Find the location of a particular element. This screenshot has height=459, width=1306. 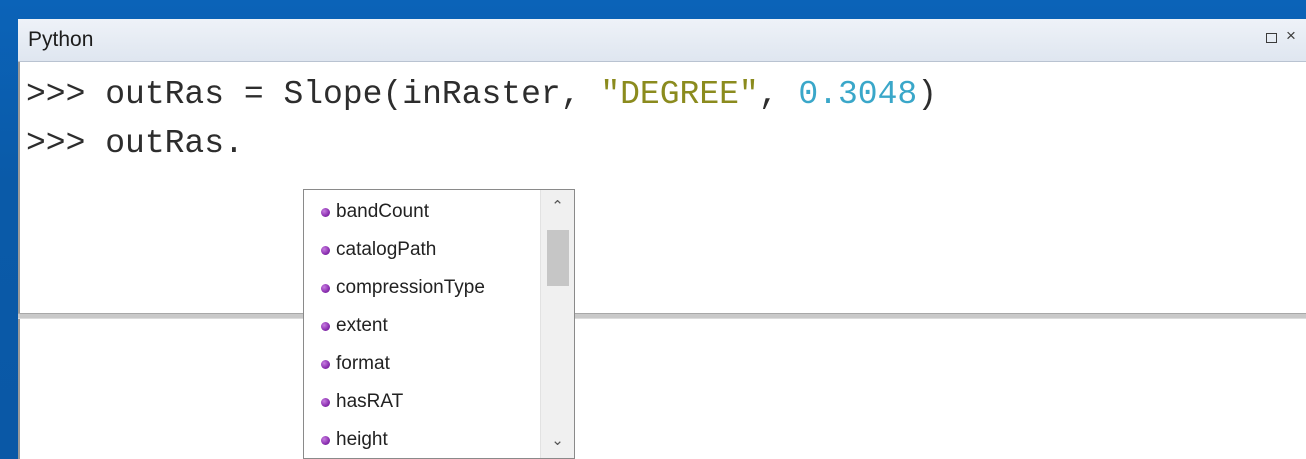

list-item: hasRAT is located at coordinates (423, 402).